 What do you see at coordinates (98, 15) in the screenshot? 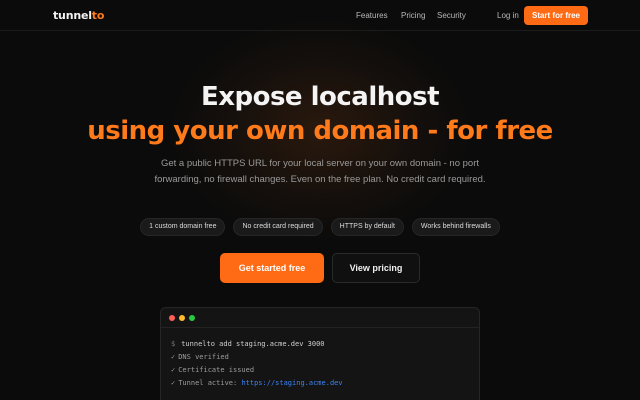
I see `logo-suffix: to` at bounding box center [98, 15].